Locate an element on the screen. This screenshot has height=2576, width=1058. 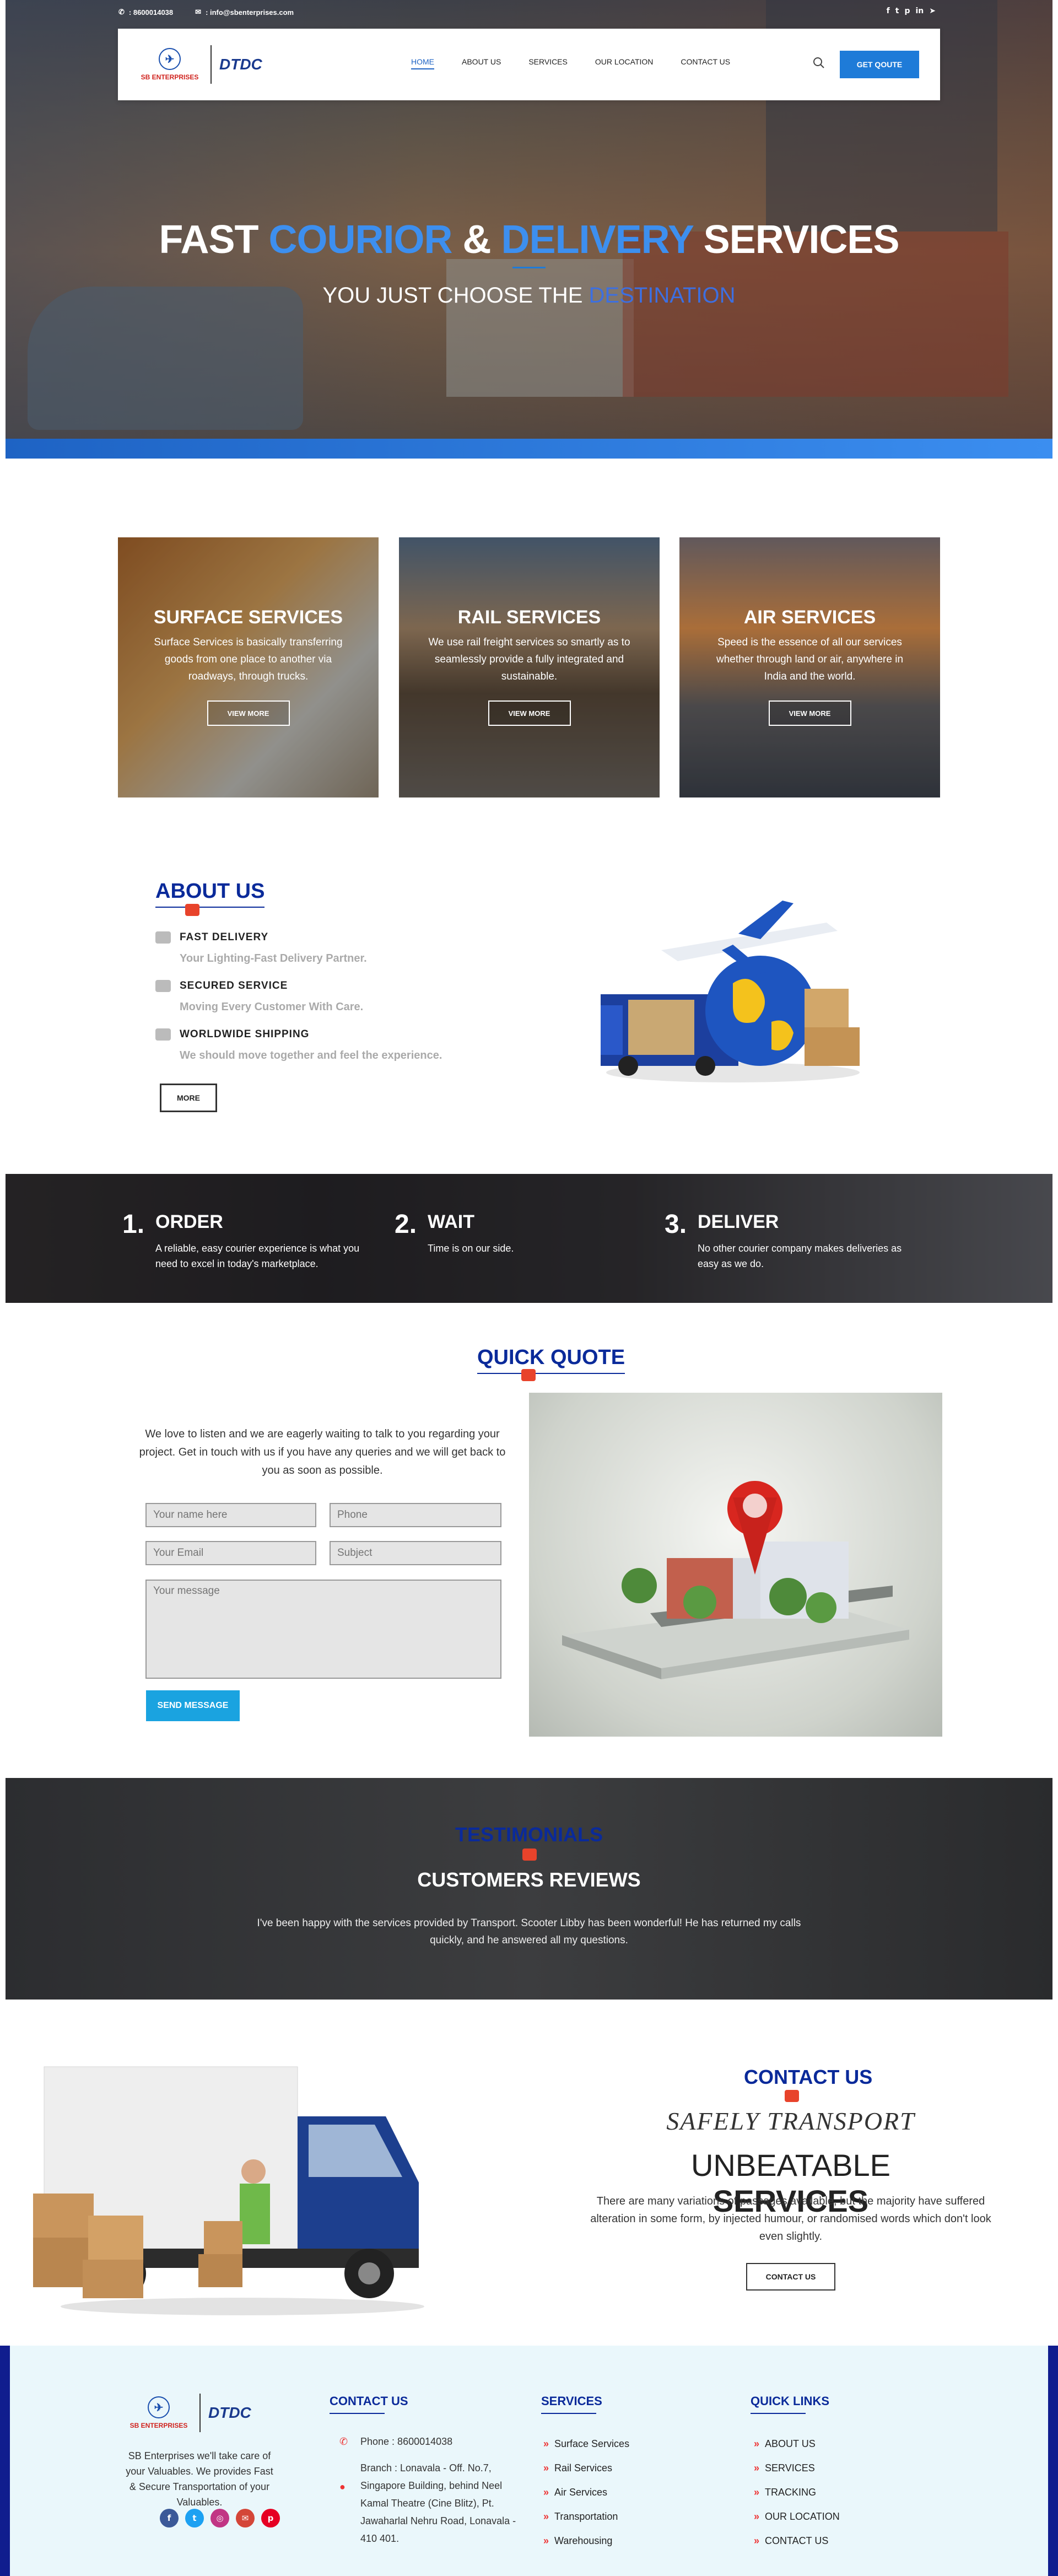
email-input is located at coordinates (230, 1553).